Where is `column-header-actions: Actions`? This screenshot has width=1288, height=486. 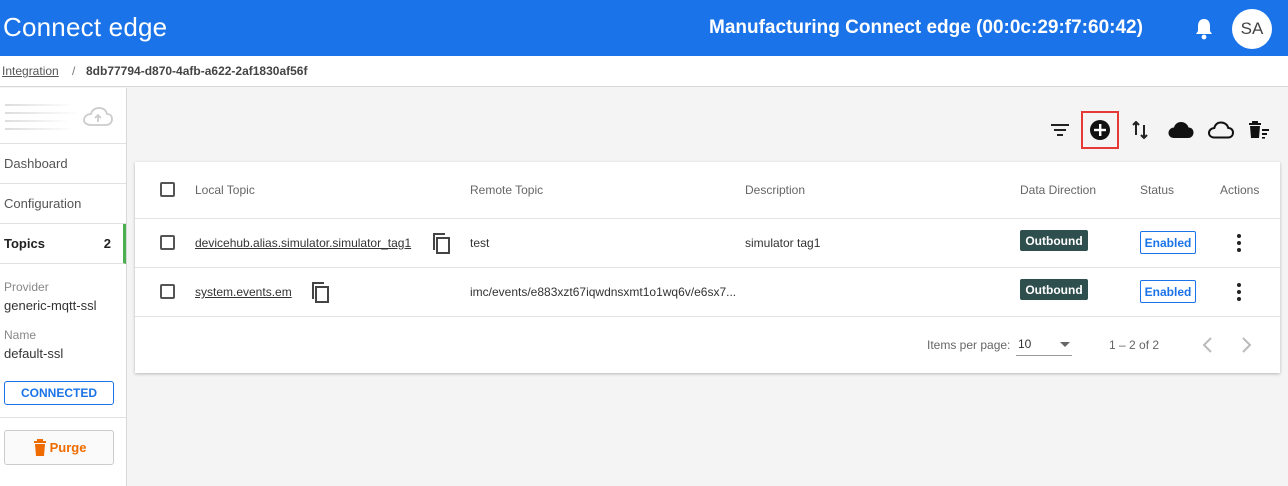 column-header-actions: Actions is located at coordinates (1240, 190).